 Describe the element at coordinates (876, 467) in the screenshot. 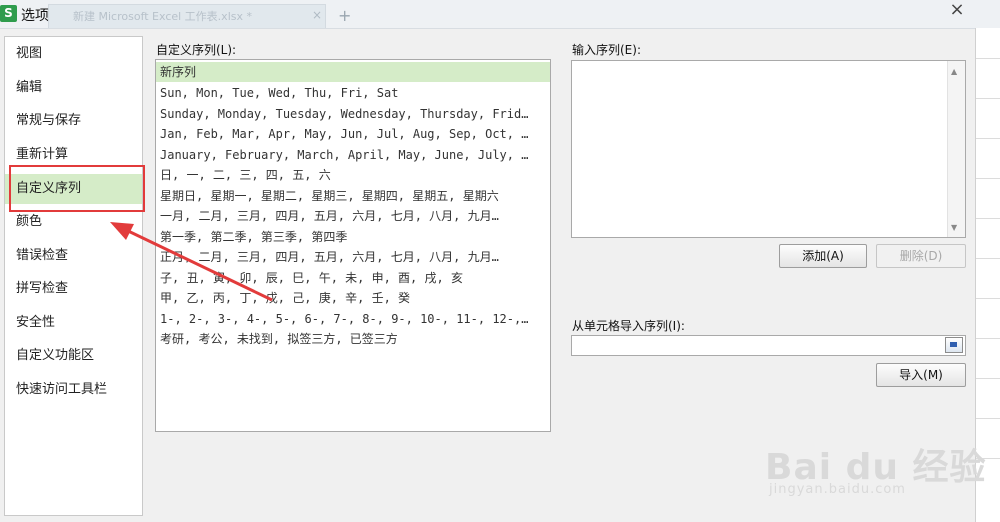

I see `baidu-jingyan-watermark: Bai du 经验 jingyan.baidu.com` at that location.